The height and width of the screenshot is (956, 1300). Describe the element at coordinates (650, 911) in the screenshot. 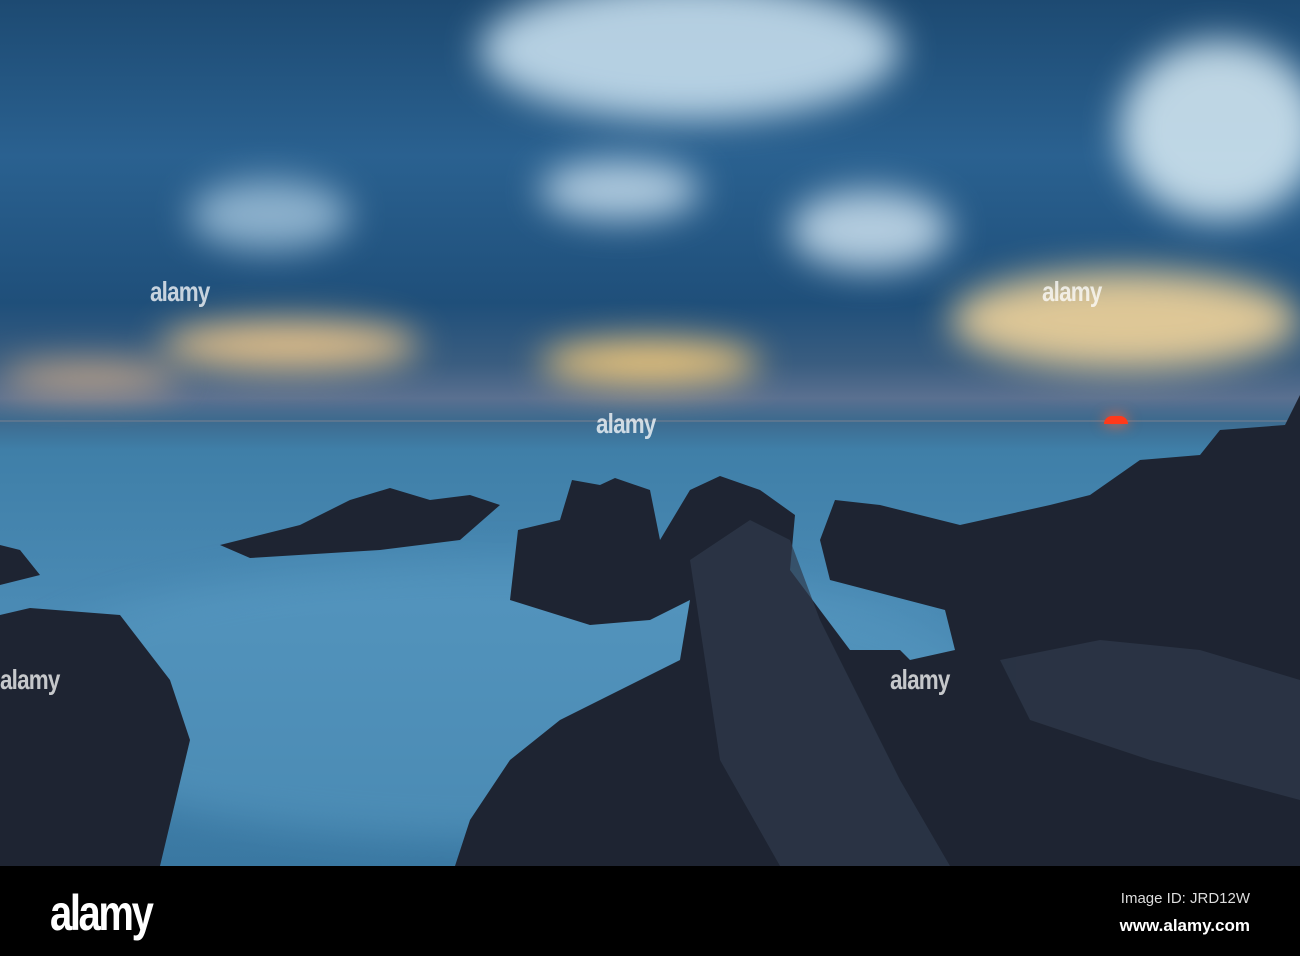

I see `footer-bar: alamy Image ID: JRD12W www.alamy.com` at that location.